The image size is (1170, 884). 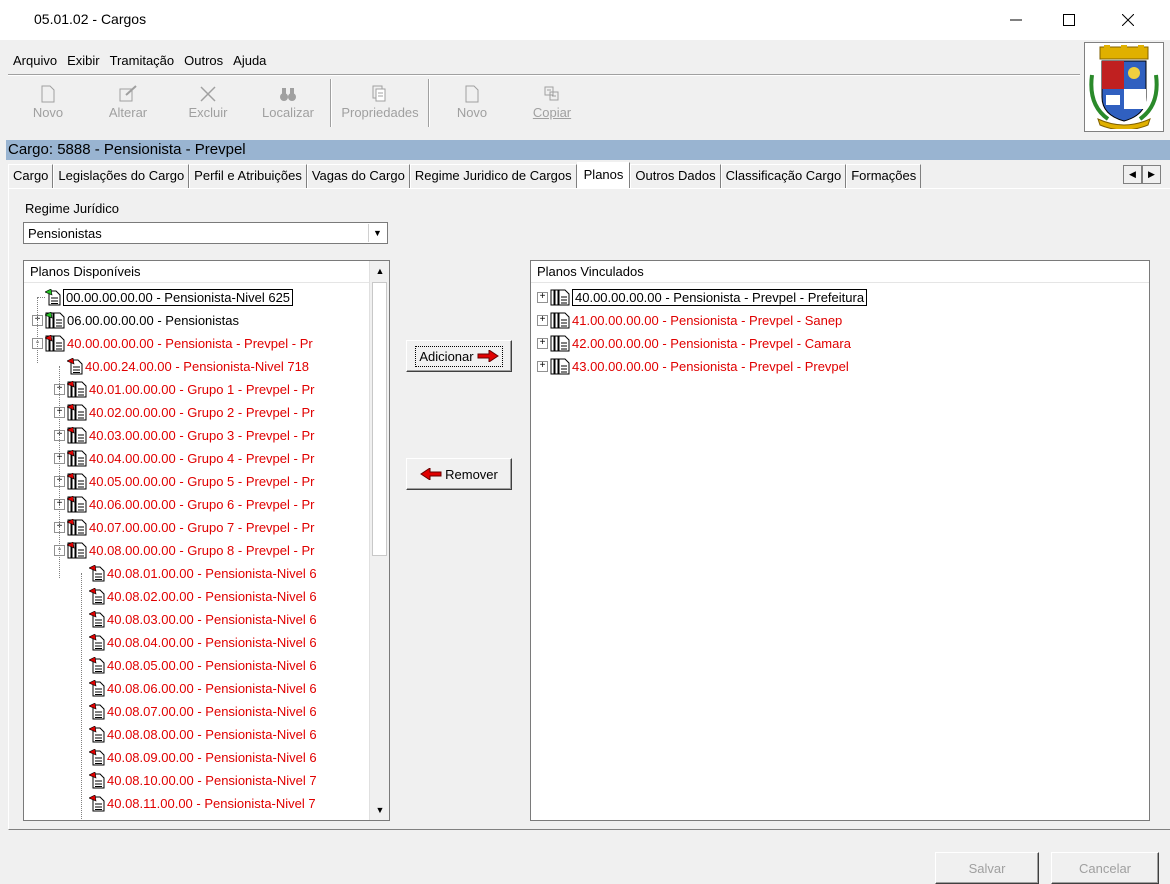 What do you see at coordinates (1069, 20) in the screenshot?
I see `maximize-button` at bounding box center [1069, 20].